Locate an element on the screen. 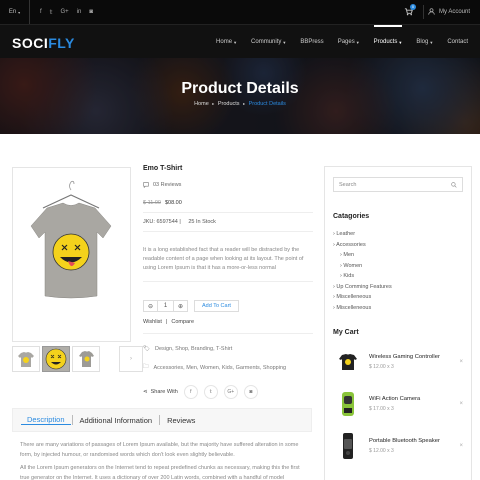  quantity-decrease-button: ⊖ is located at coordinates (150, 306).